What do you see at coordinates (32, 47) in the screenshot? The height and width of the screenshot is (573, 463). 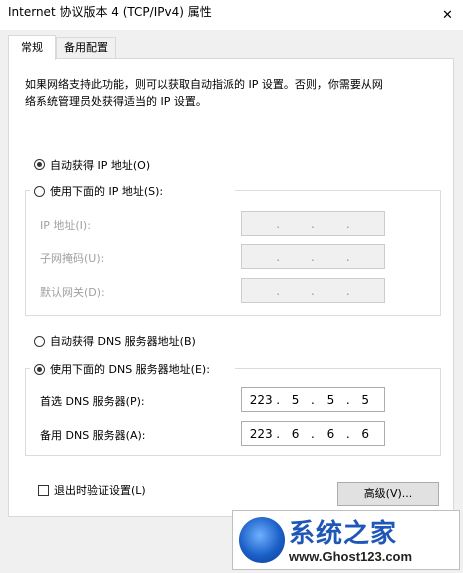 I see `tab-general: 常规` at bounding box center [32, 47].